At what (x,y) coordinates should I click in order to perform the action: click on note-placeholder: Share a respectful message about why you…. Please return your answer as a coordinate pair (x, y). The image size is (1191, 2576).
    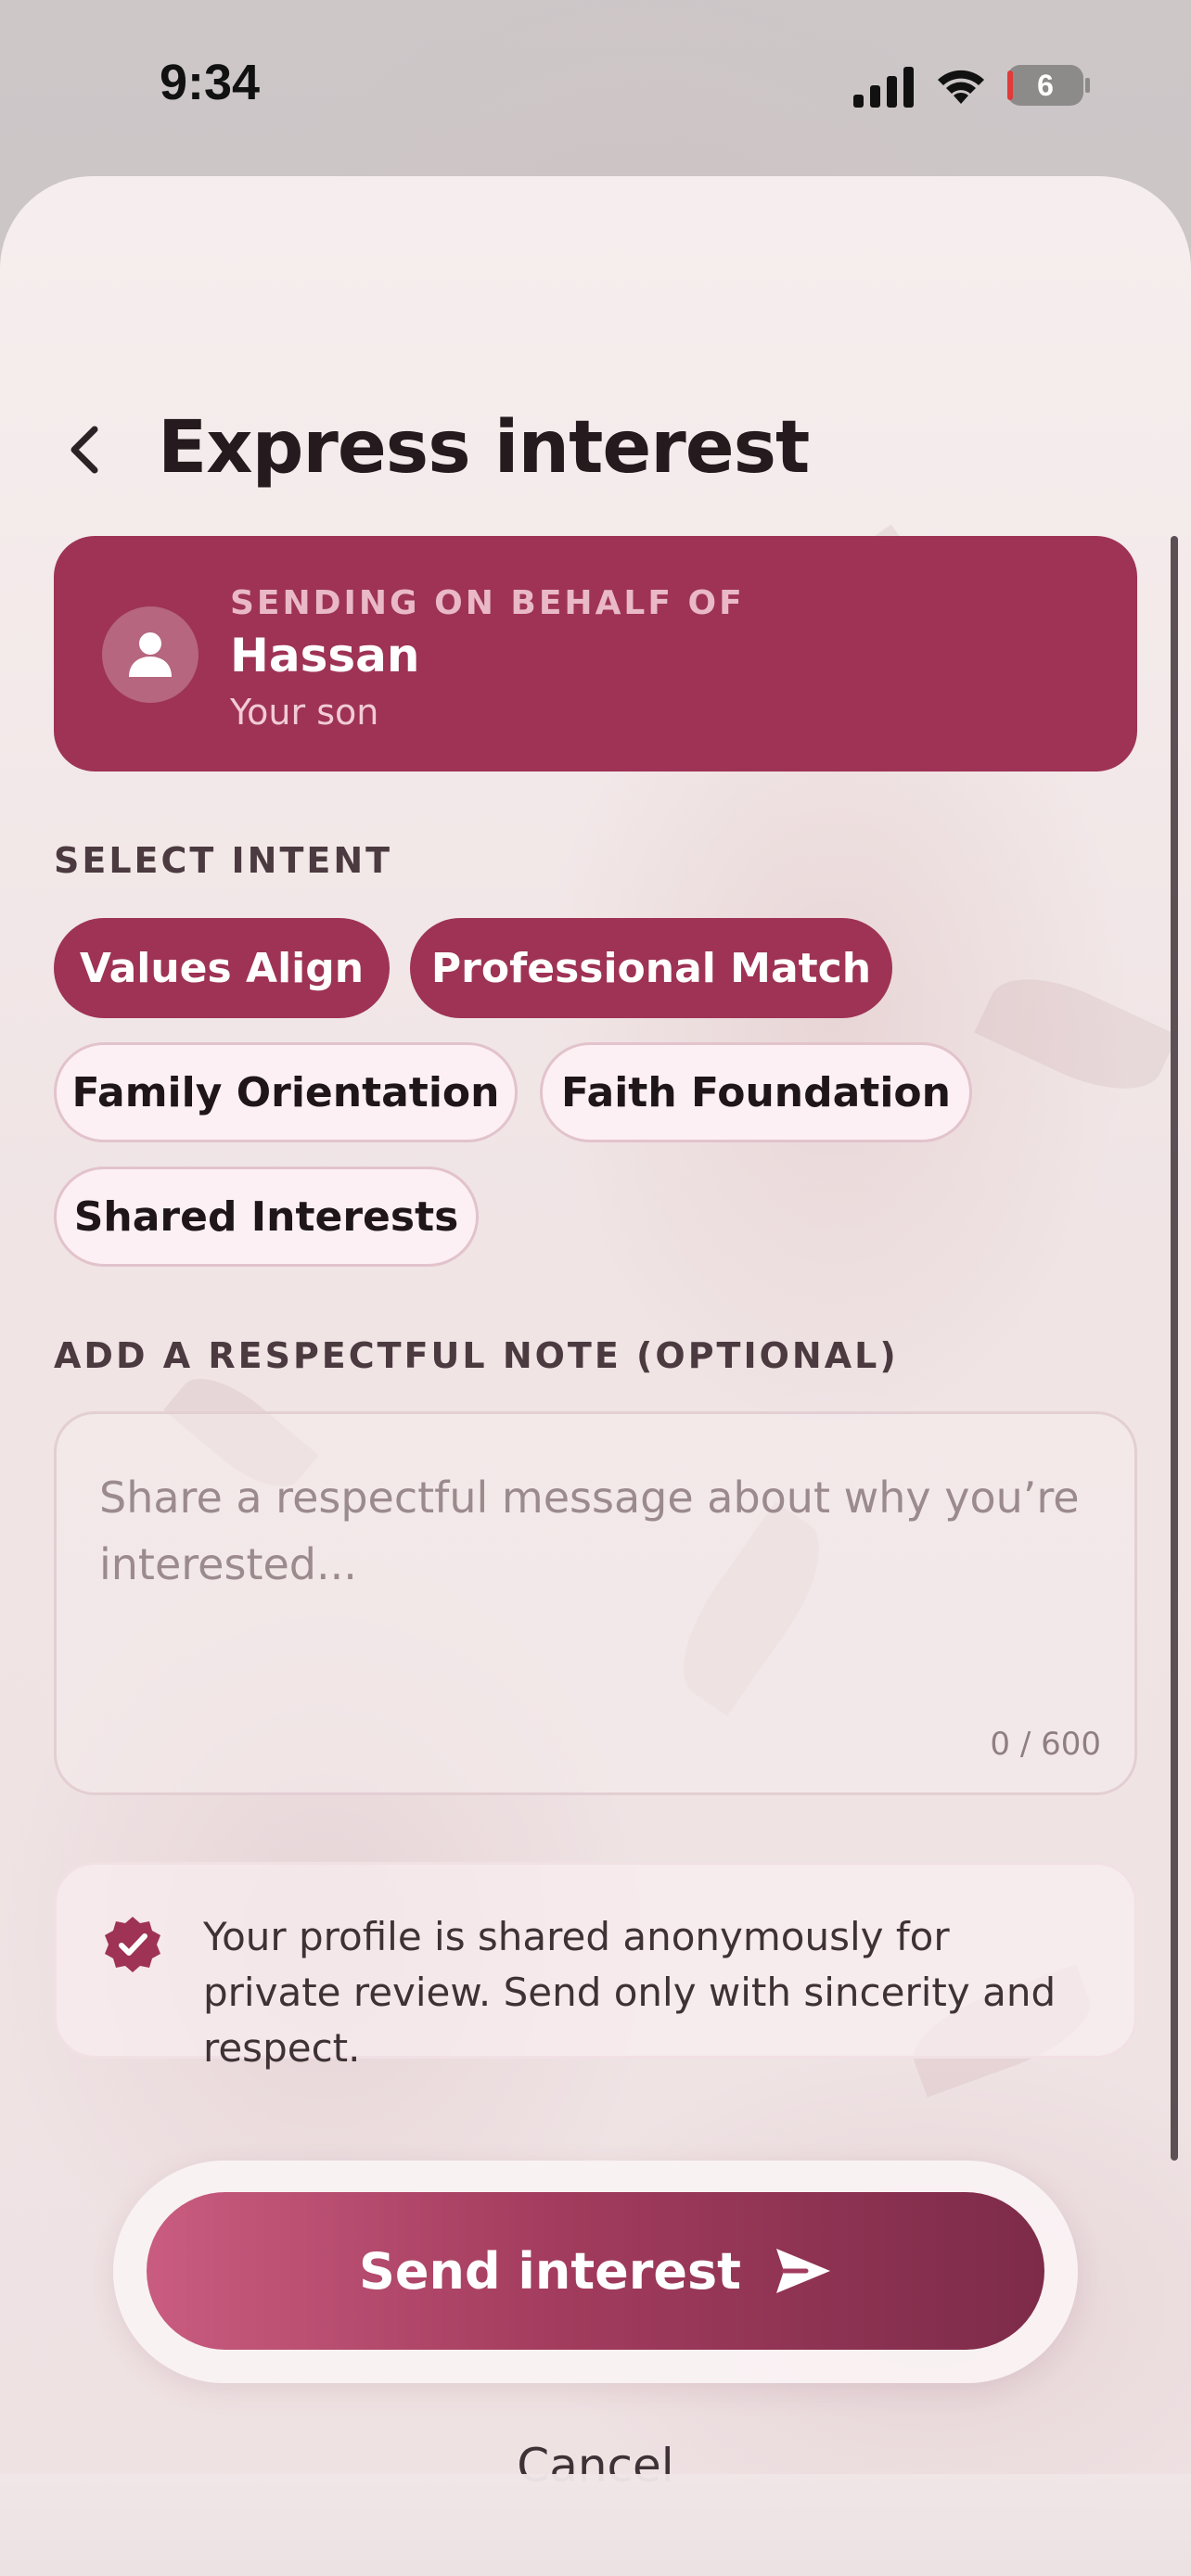
    Looking at the image, I should click on (589, 1531).